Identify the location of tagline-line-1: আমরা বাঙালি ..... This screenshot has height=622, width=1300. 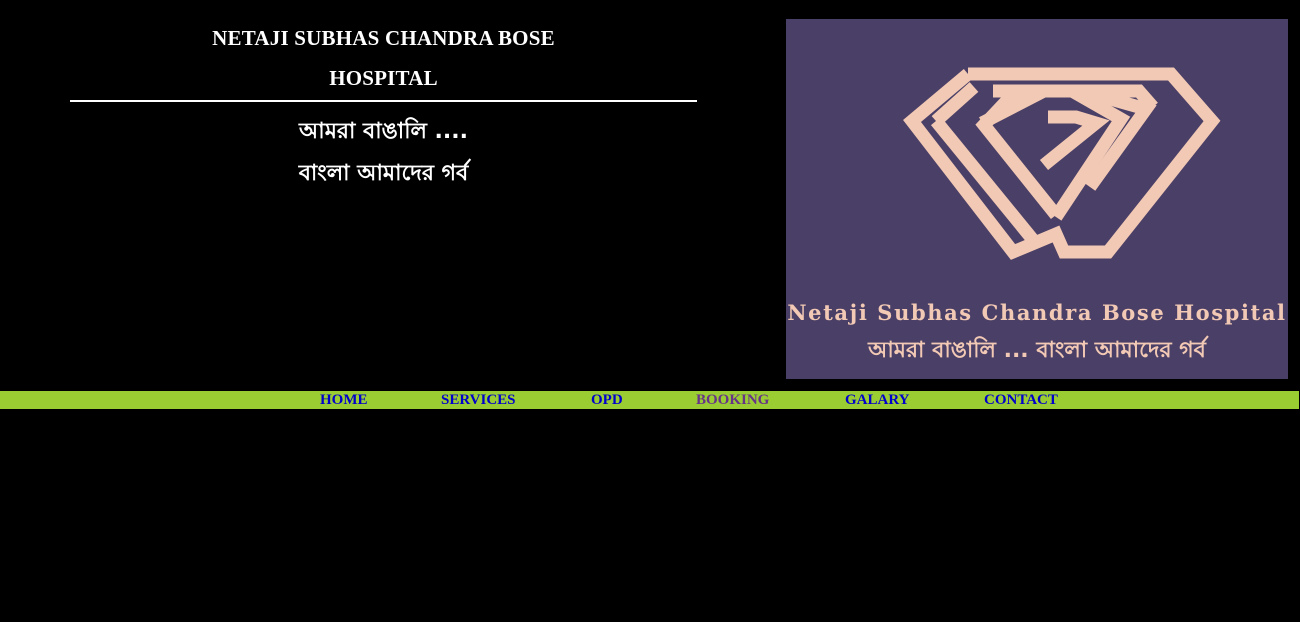
(383, 131).